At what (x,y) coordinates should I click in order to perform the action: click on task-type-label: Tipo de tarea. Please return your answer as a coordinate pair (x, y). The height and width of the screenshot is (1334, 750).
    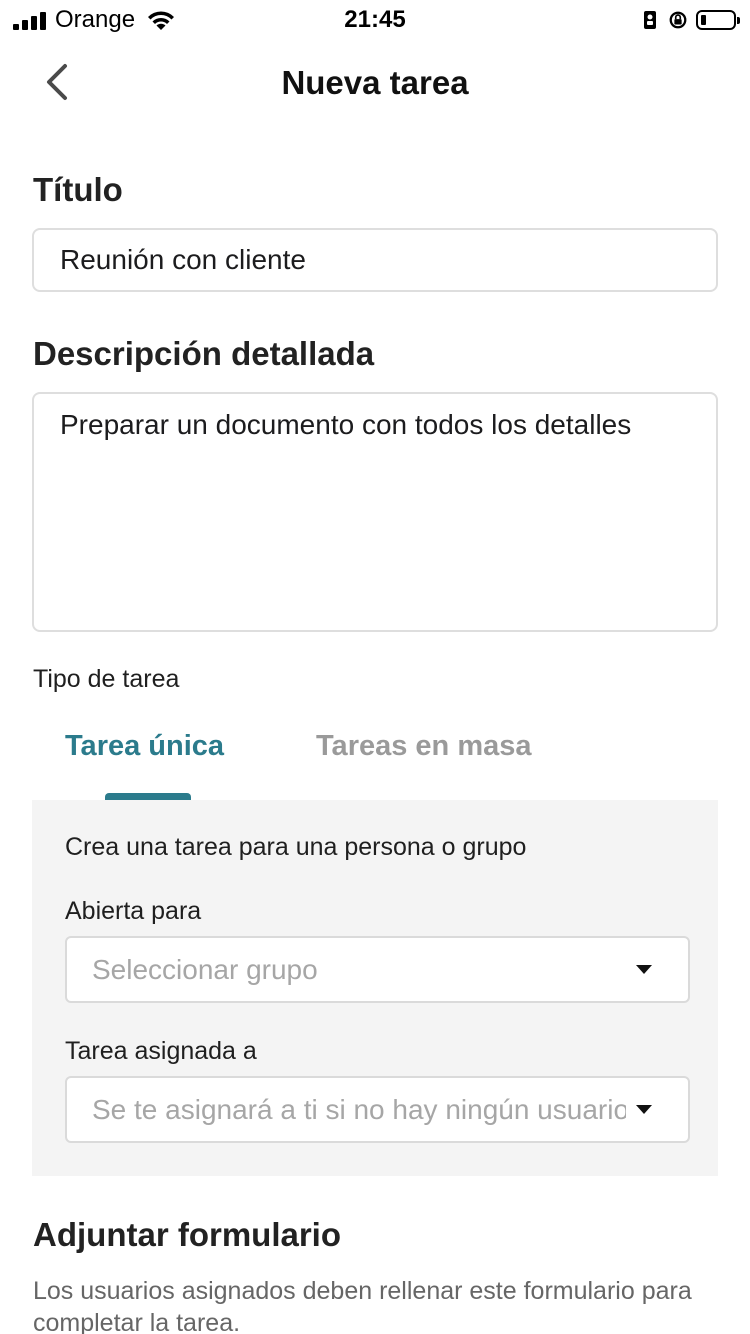
    Looking at the image, I should click on (106, 679).